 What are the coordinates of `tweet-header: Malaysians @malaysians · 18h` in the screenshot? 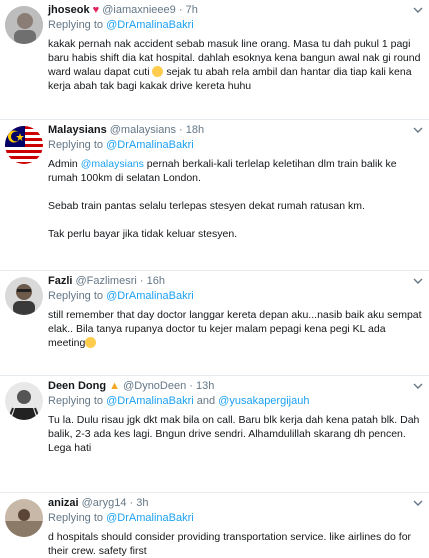 It's located at (126, 130).